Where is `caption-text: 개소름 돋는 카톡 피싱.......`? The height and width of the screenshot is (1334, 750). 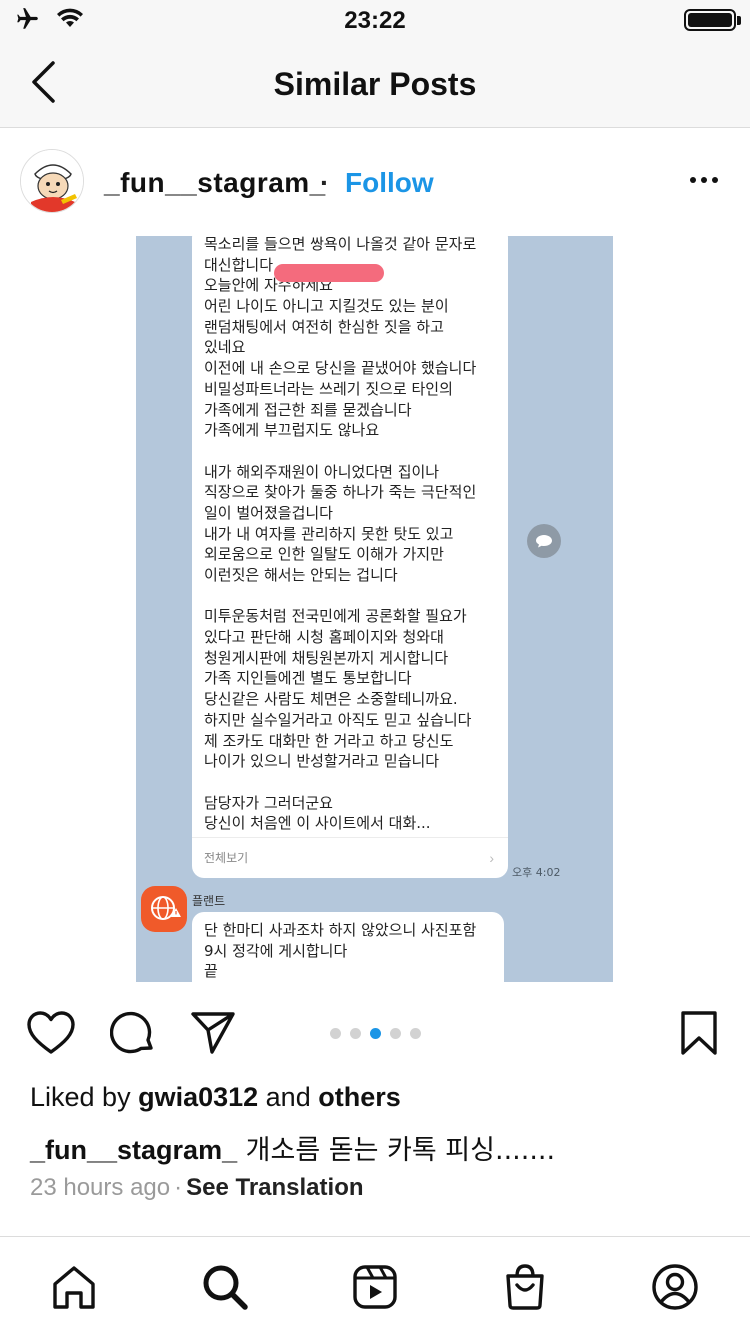
caption-text: 개소름 돋는 카톡 피싱....... is located at coordinates (396, 1150).